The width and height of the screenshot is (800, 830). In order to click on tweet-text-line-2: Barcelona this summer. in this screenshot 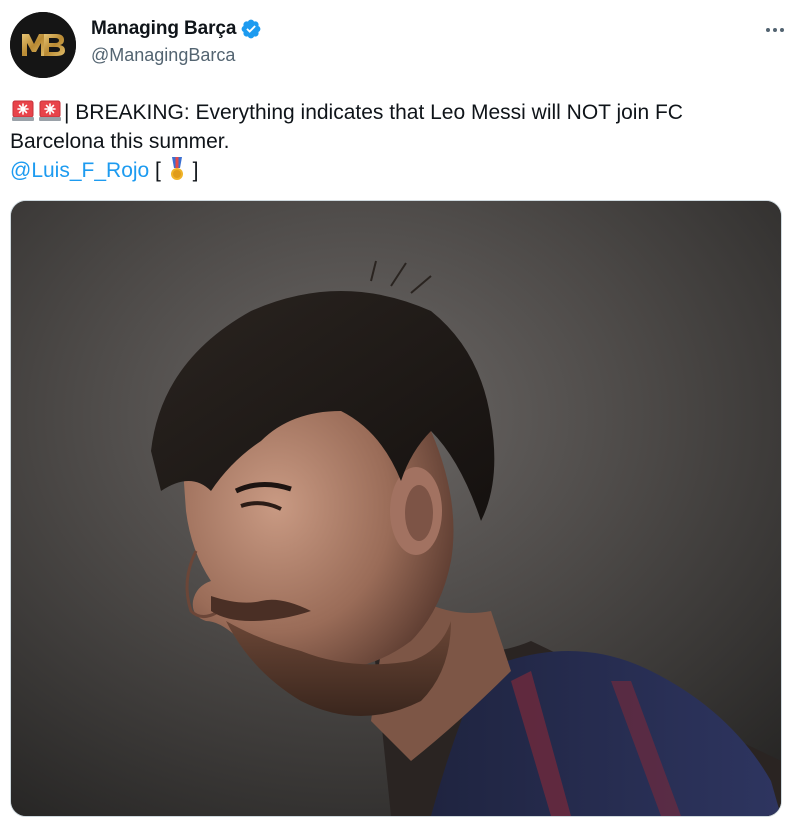, I will do `click(120, 141)`.